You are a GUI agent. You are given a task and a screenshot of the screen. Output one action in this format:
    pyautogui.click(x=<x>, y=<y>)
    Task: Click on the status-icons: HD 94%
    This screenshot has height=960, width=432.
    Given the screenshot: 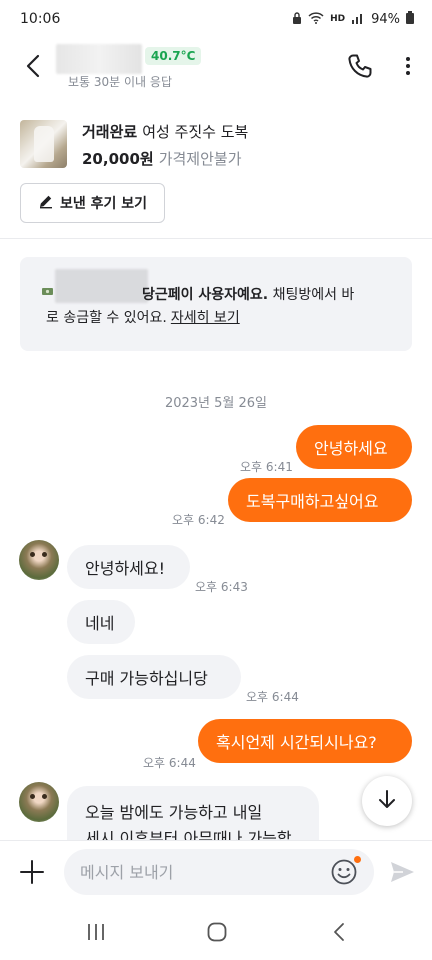 What is the action you would take?
    pyautogui.click(x=353, y=19)
    